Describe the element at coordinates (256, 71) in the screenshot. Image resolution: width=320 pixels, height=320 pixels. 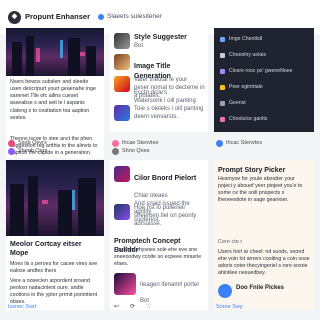
I see `menu-item: Clesre rooc ps' gweneltloee` at that location.